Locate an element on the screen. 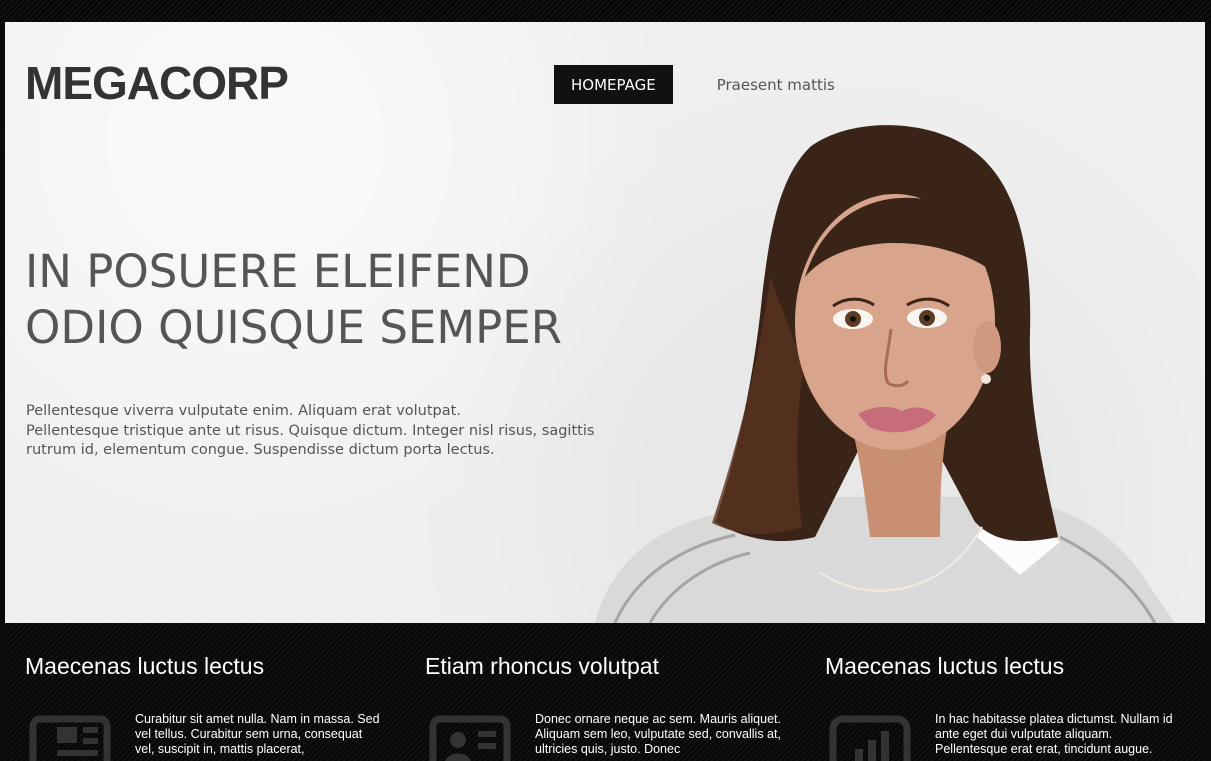  main-nav: HOMEPAGE Praesent mattis is located at coordinates (694, 84).